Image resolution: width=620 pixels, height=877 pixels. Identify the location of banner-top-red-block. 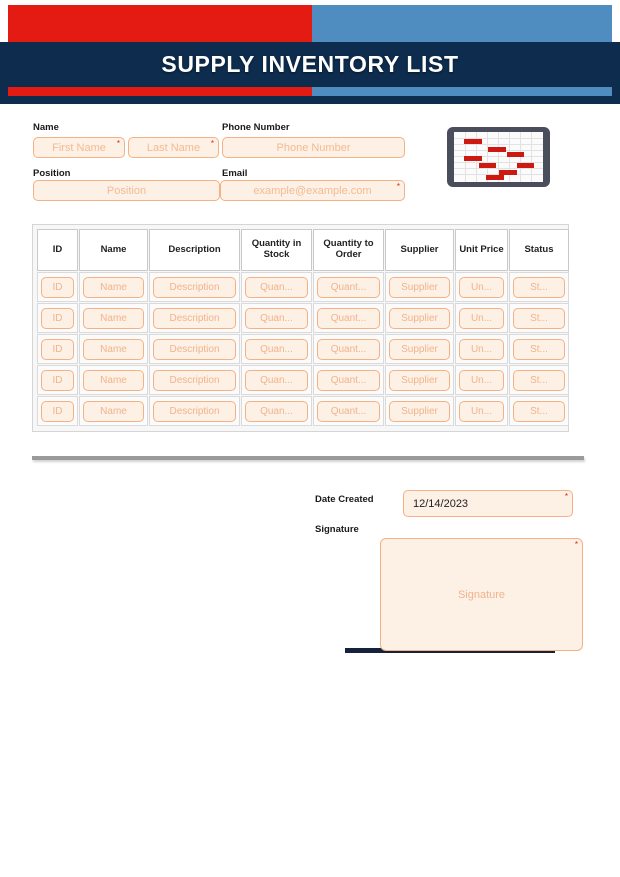
(160, 23).